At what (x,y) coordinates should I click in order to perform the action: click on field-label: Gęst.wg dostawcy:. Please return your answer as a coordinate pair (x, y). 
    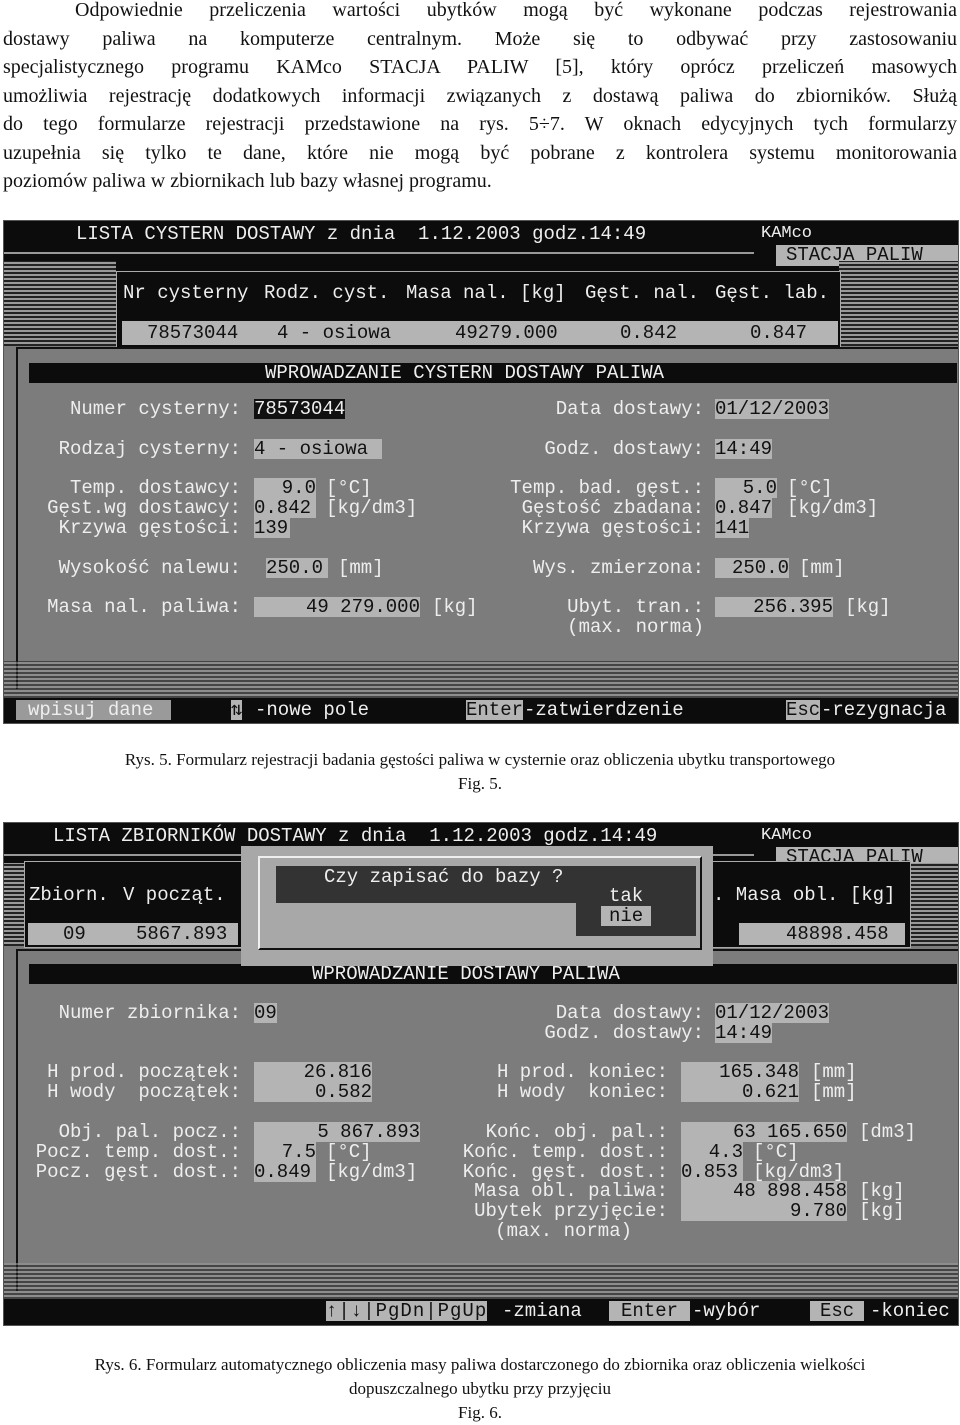
    Looking at the image, I should click on (144, 508).